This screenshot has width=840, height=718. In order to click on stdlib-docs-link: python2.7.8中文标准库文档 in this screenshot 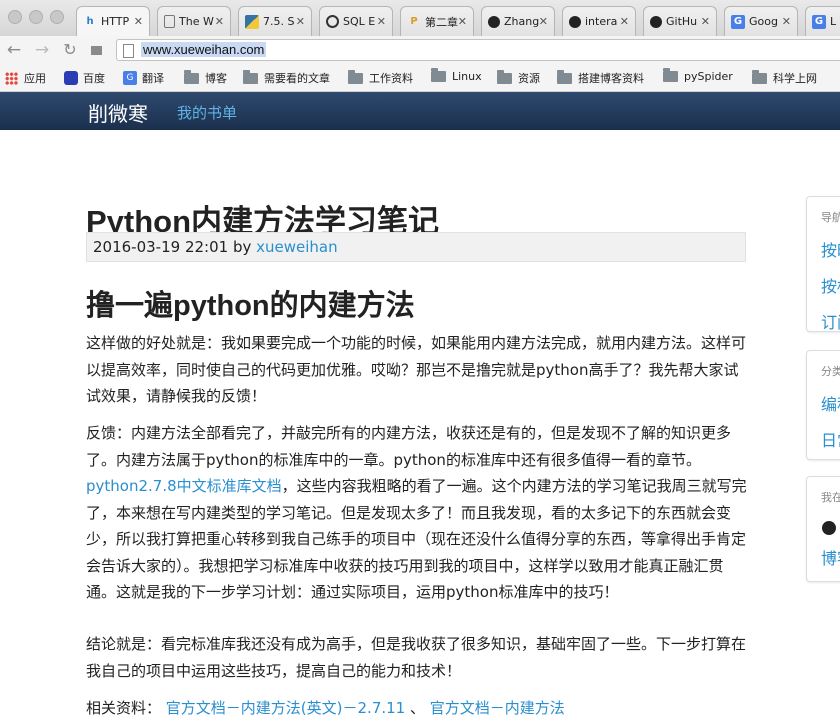, I will do `click(184, 486)`.